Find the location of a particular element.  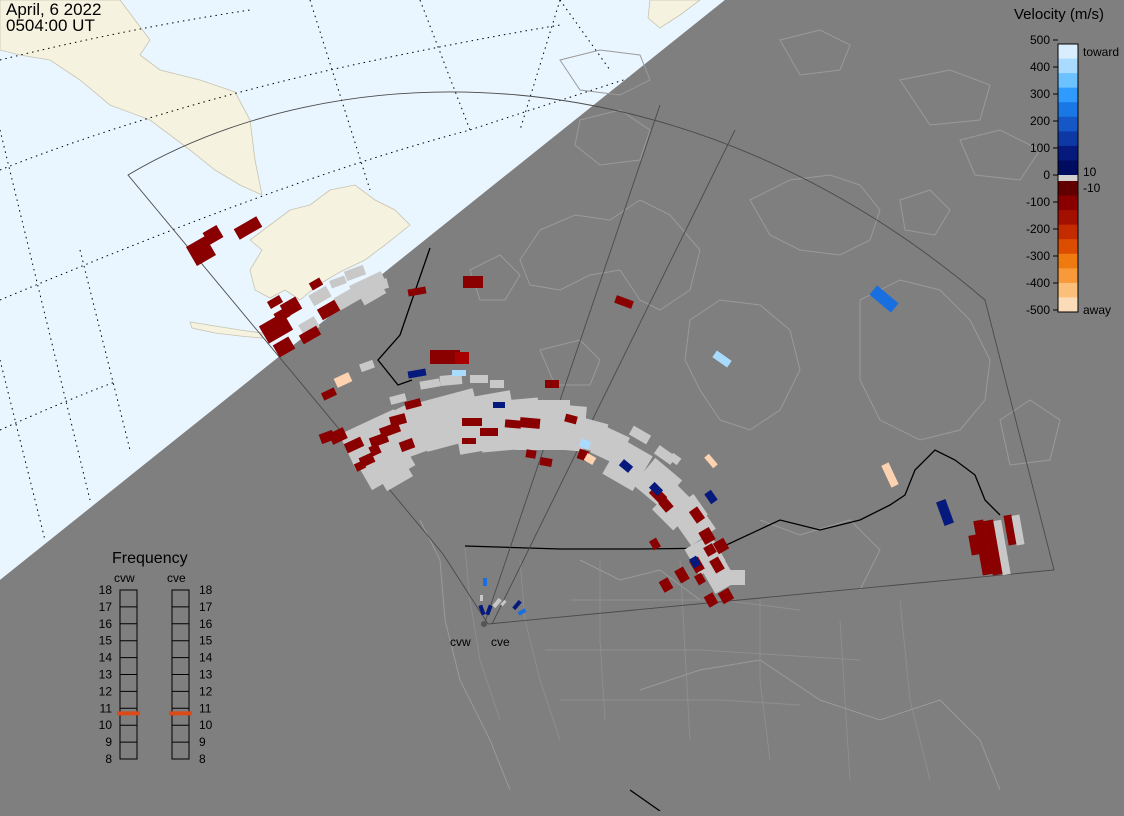

radar-site-marker is located at coordinates (484, 624).